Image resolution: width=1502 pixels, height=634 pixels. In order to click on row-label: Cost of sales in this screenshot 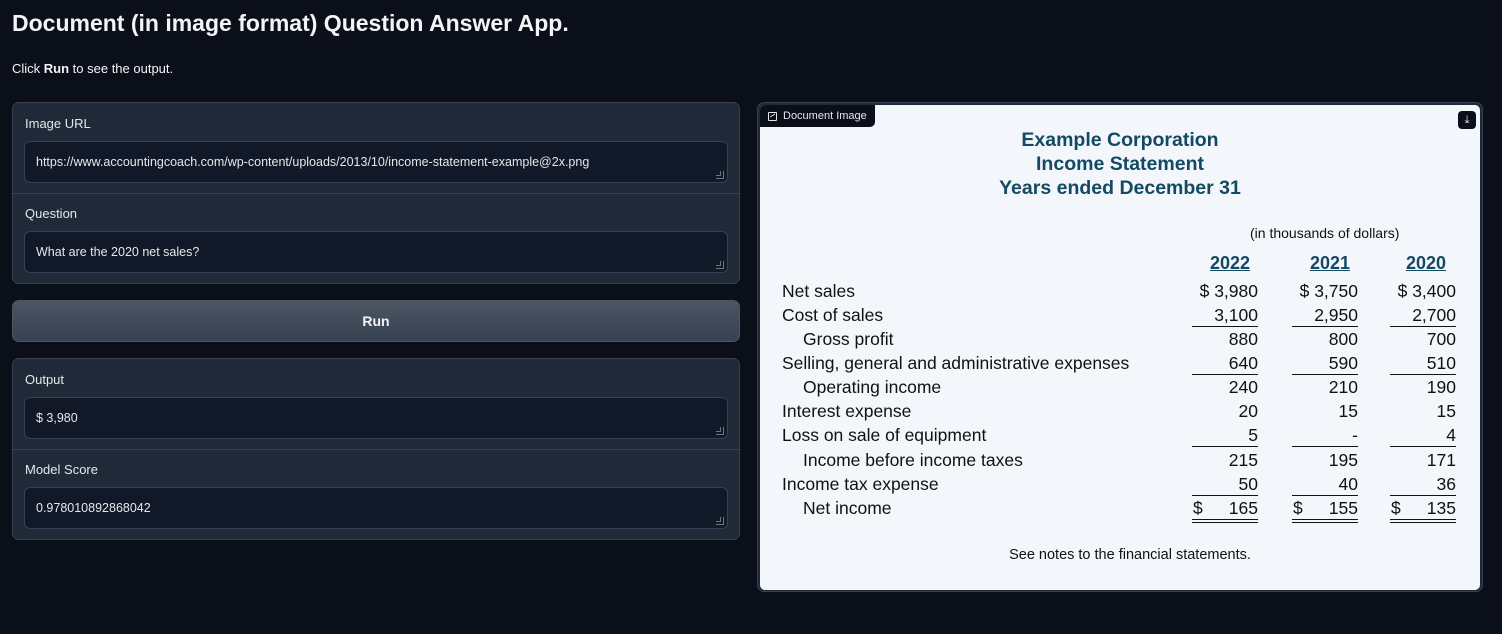, I will do `click(833, 315)`.